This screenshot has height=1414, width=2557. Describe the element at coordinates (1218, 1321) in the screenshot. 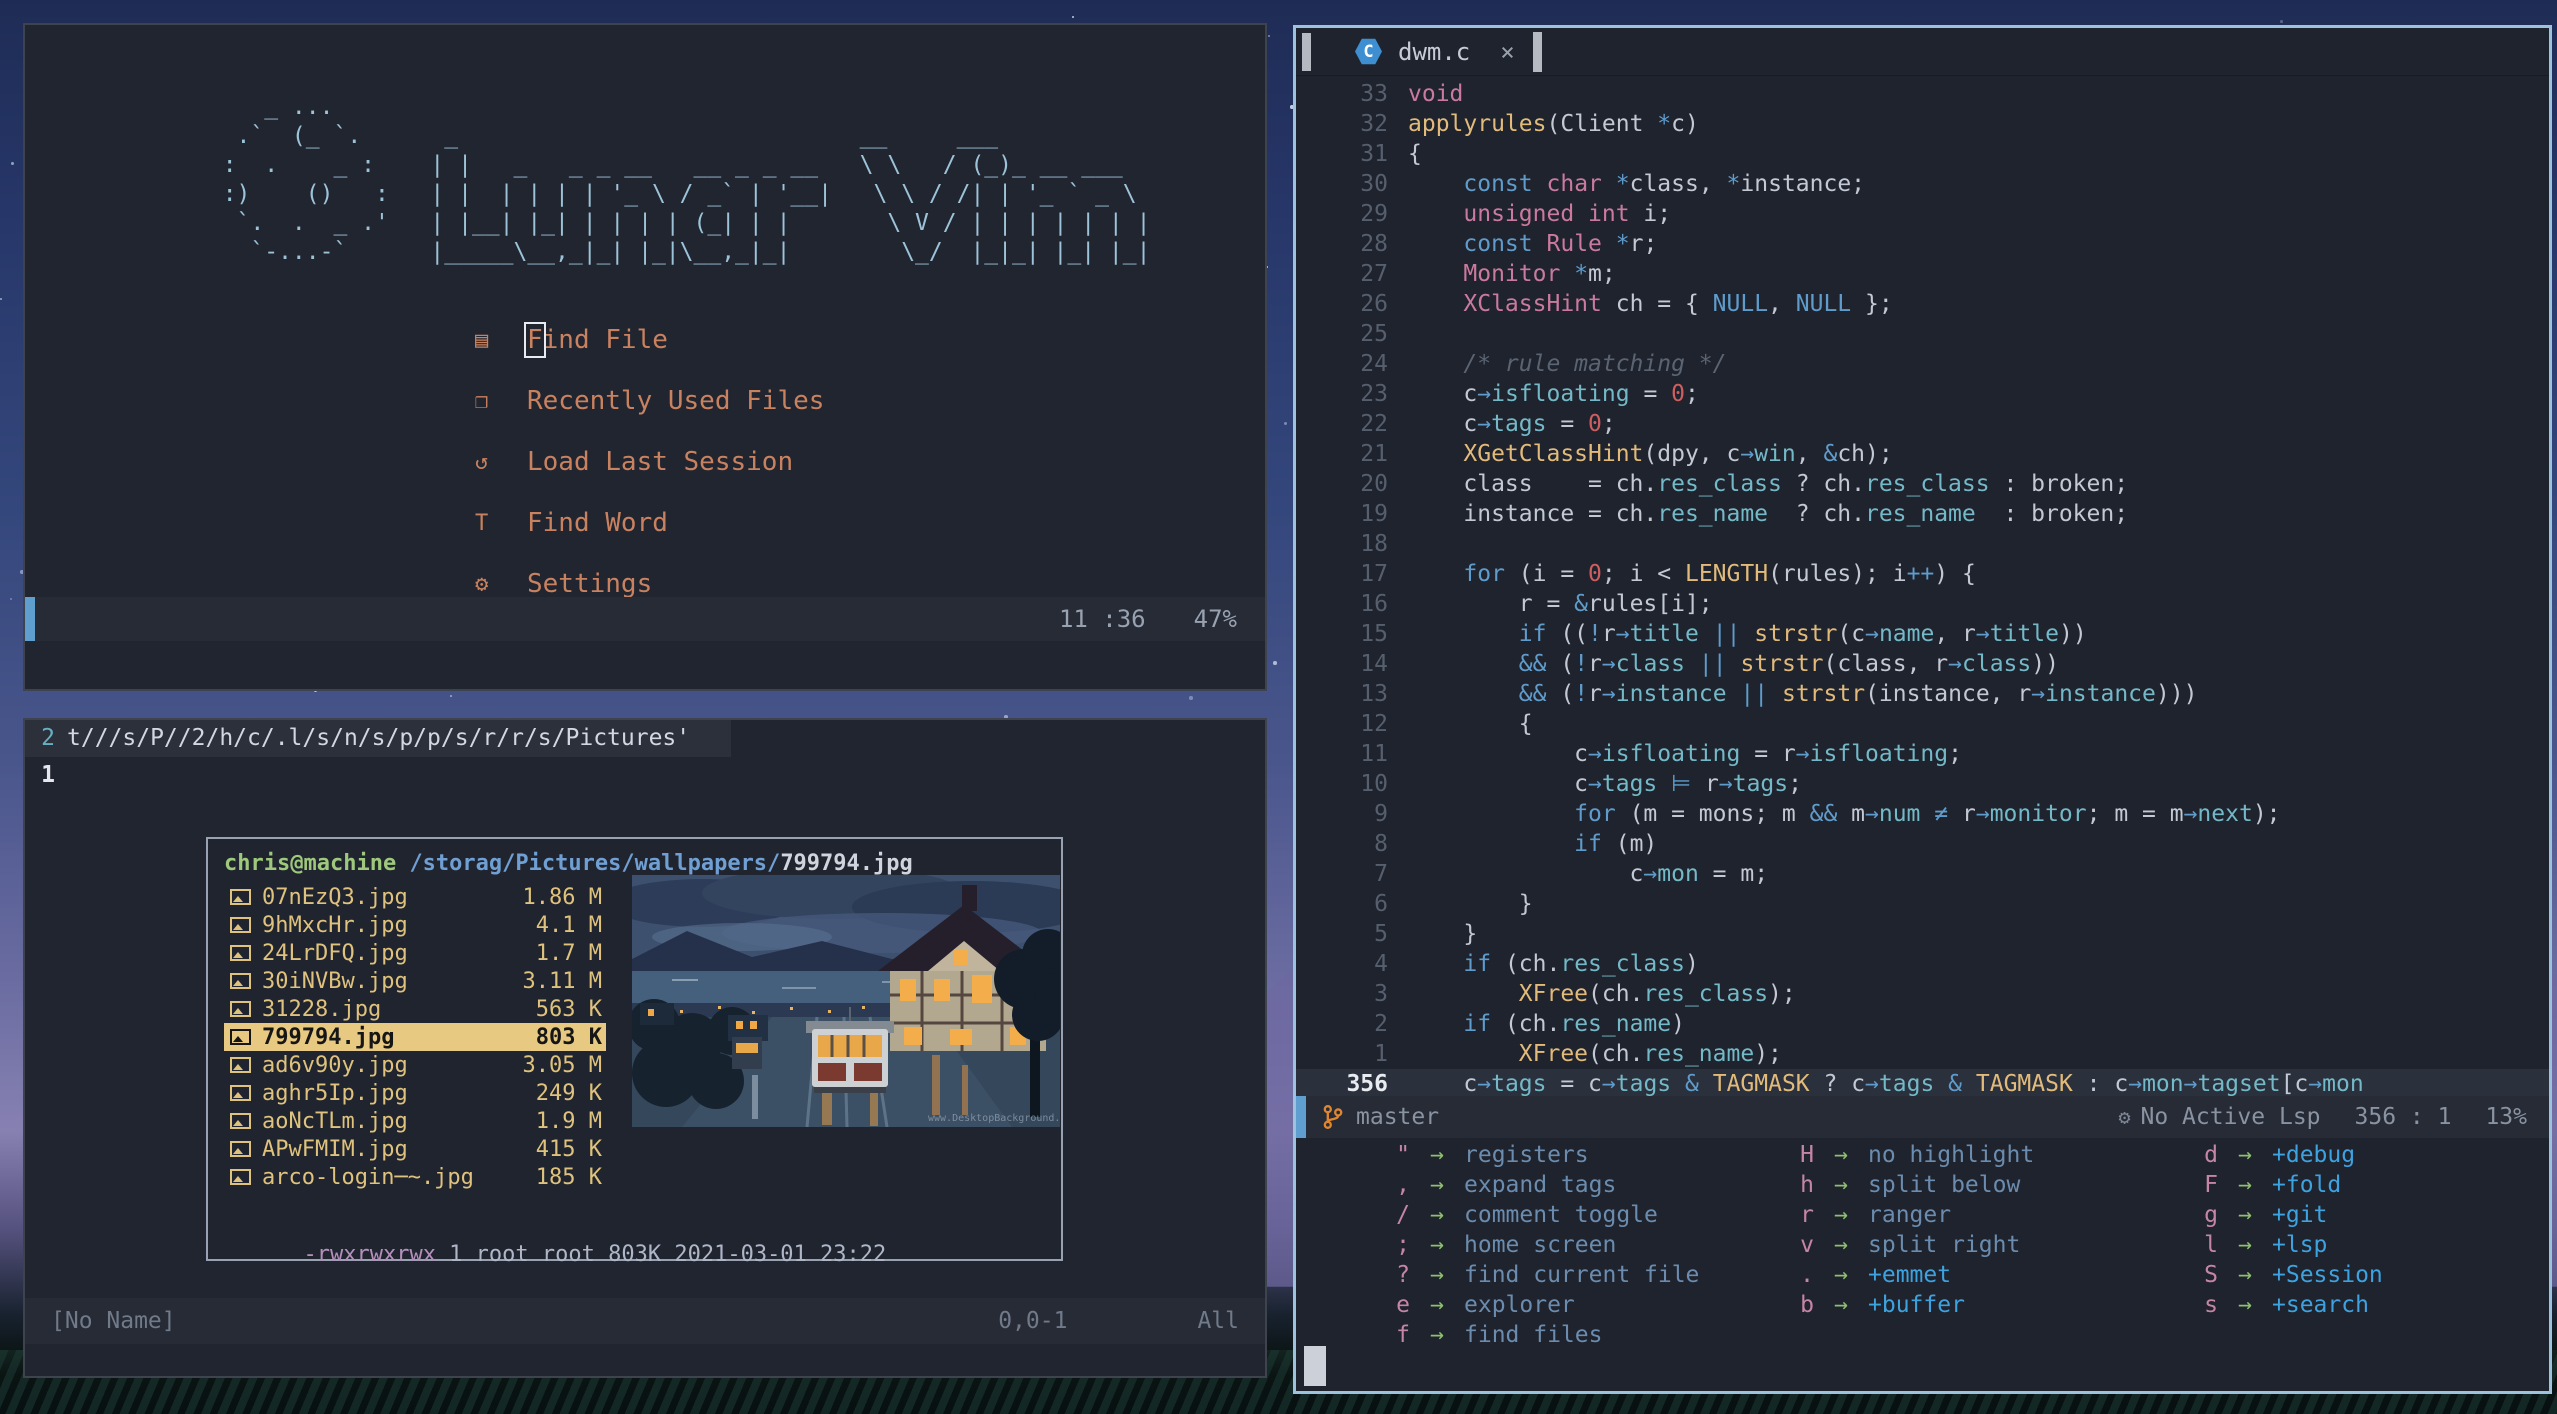

I see `scroll-indicator: All` at that location.